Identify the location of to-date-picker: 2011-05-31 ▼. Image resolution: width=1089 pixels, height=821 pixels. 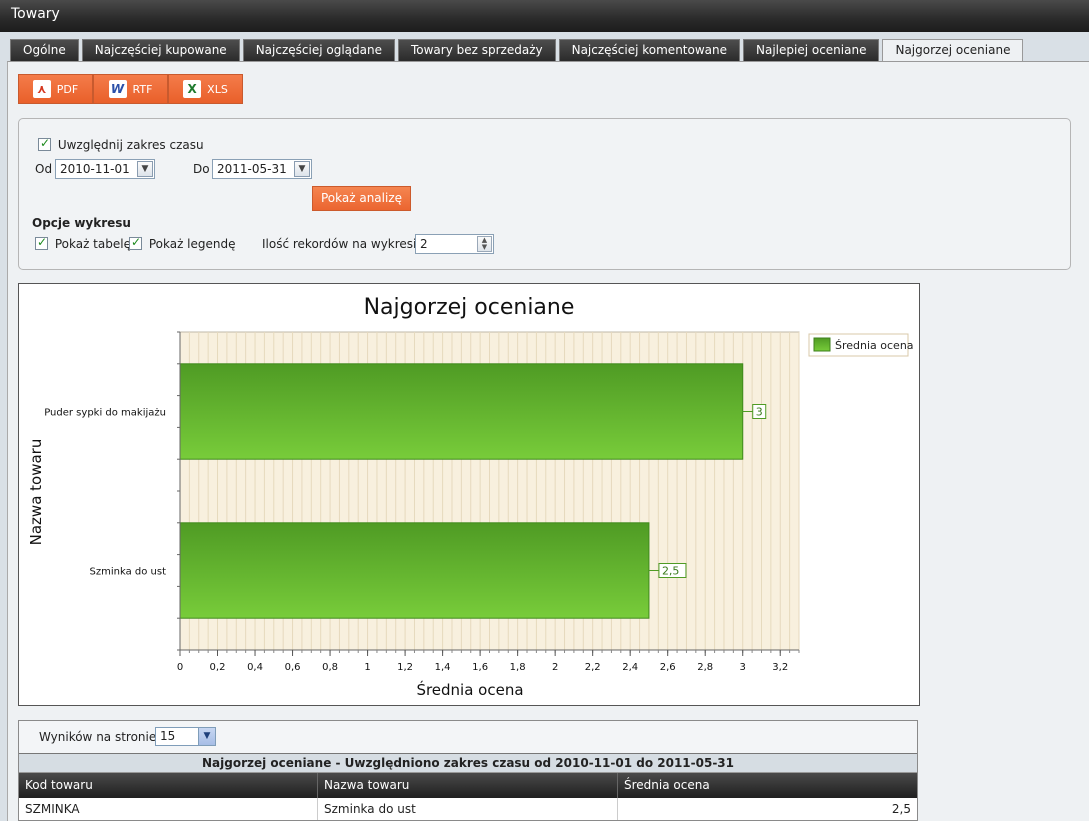
(262, 169).